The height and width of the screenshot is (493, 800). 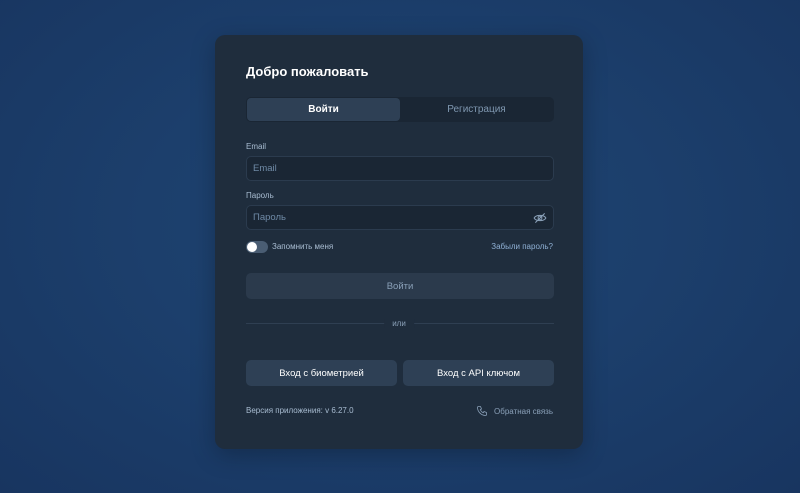 What do you see at coordinates (540, 218) in the screenshot?
I see `eye-off-icon` at bounding box center [540, 218].